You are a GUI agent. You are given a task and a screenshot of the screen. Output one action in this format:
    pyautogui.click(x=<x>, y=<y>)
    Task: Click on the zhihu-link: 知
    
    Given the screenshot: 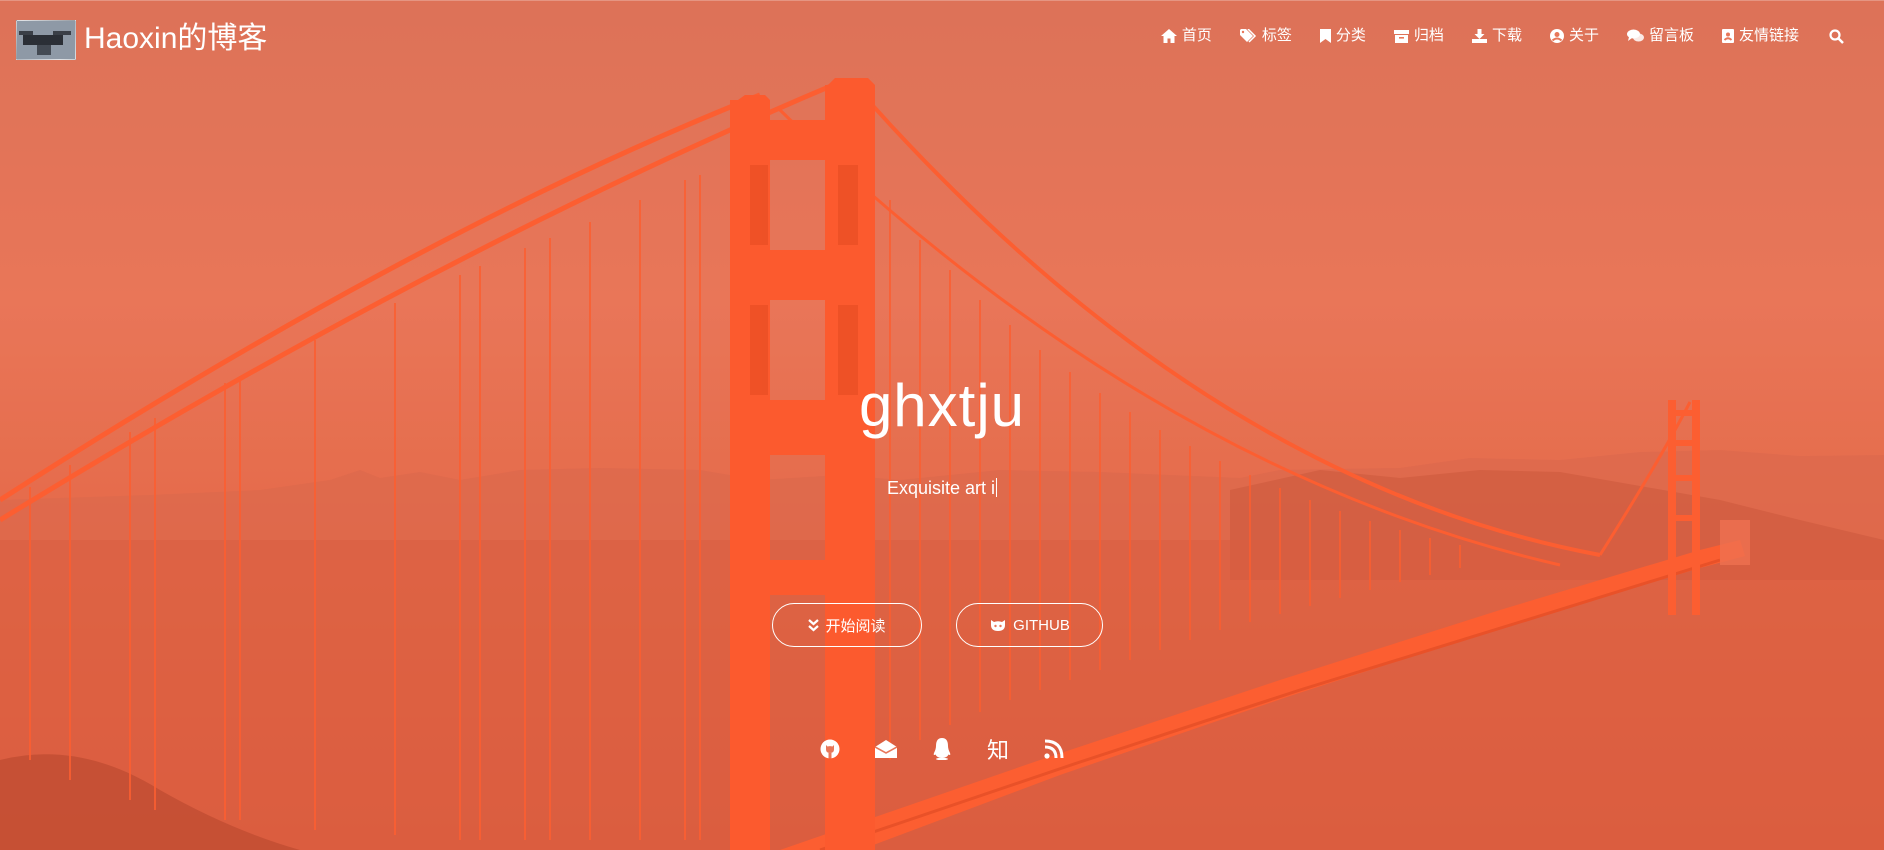 What is the action you would take?
    pyautogui.click(x=998, y=749)
    